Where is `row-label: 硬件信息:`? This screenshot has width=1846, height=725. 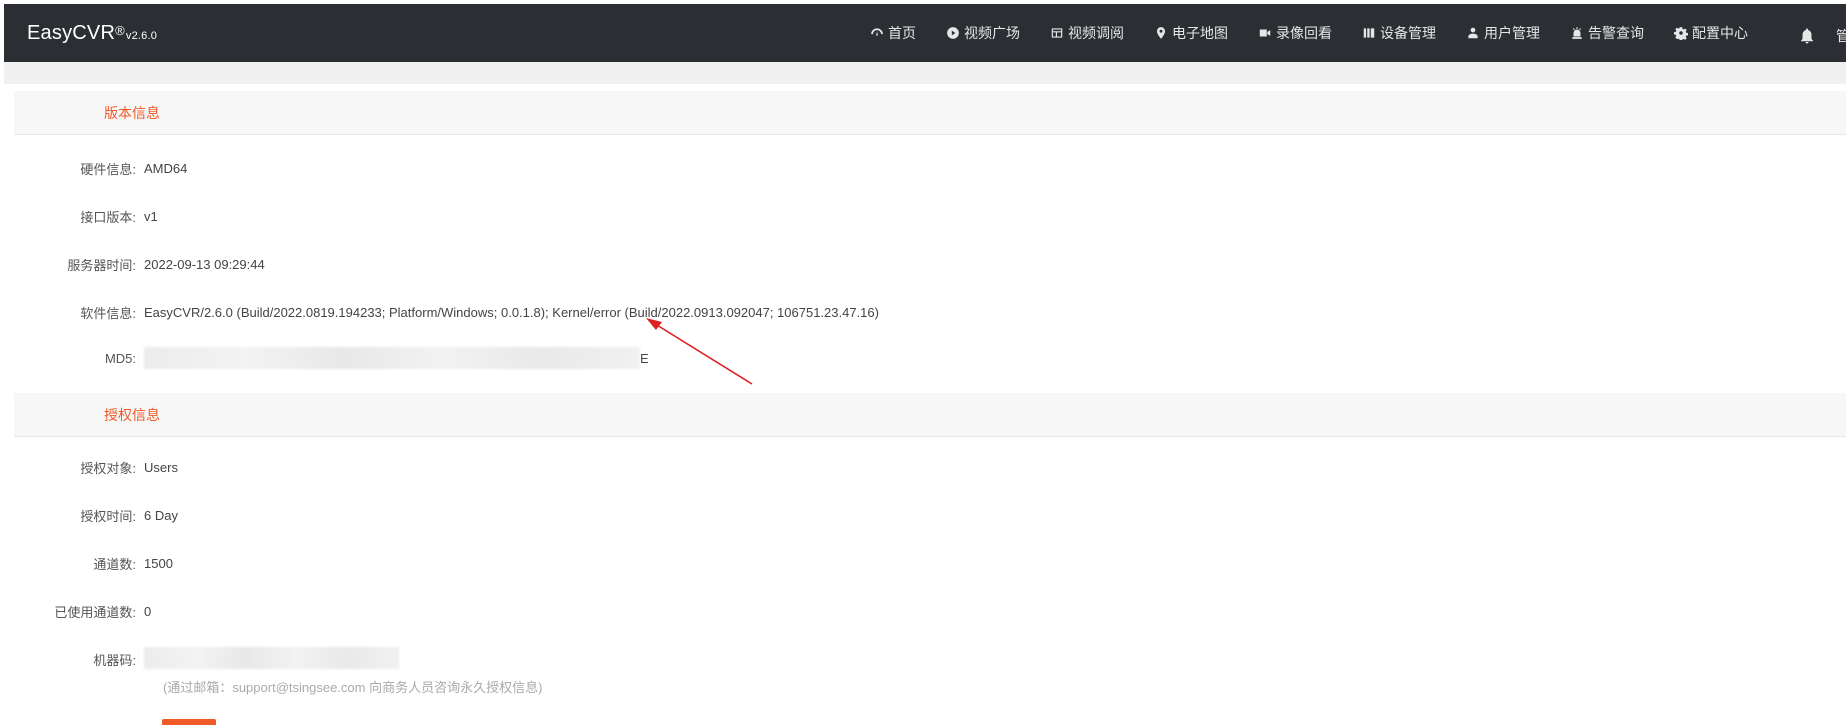 row-label: 硬件信息: is located at coordinates (108, 169).